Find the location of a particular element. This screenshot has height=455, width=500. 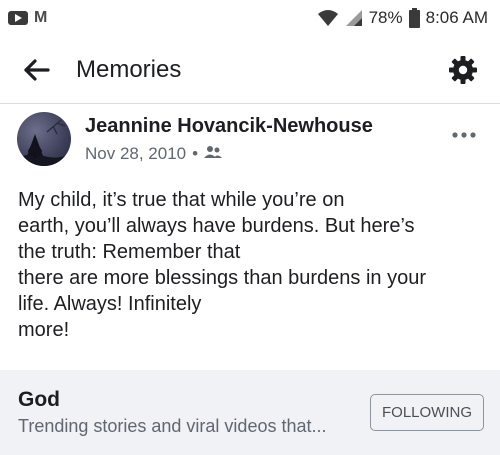

more-icon is located at coordinates (464, 131).